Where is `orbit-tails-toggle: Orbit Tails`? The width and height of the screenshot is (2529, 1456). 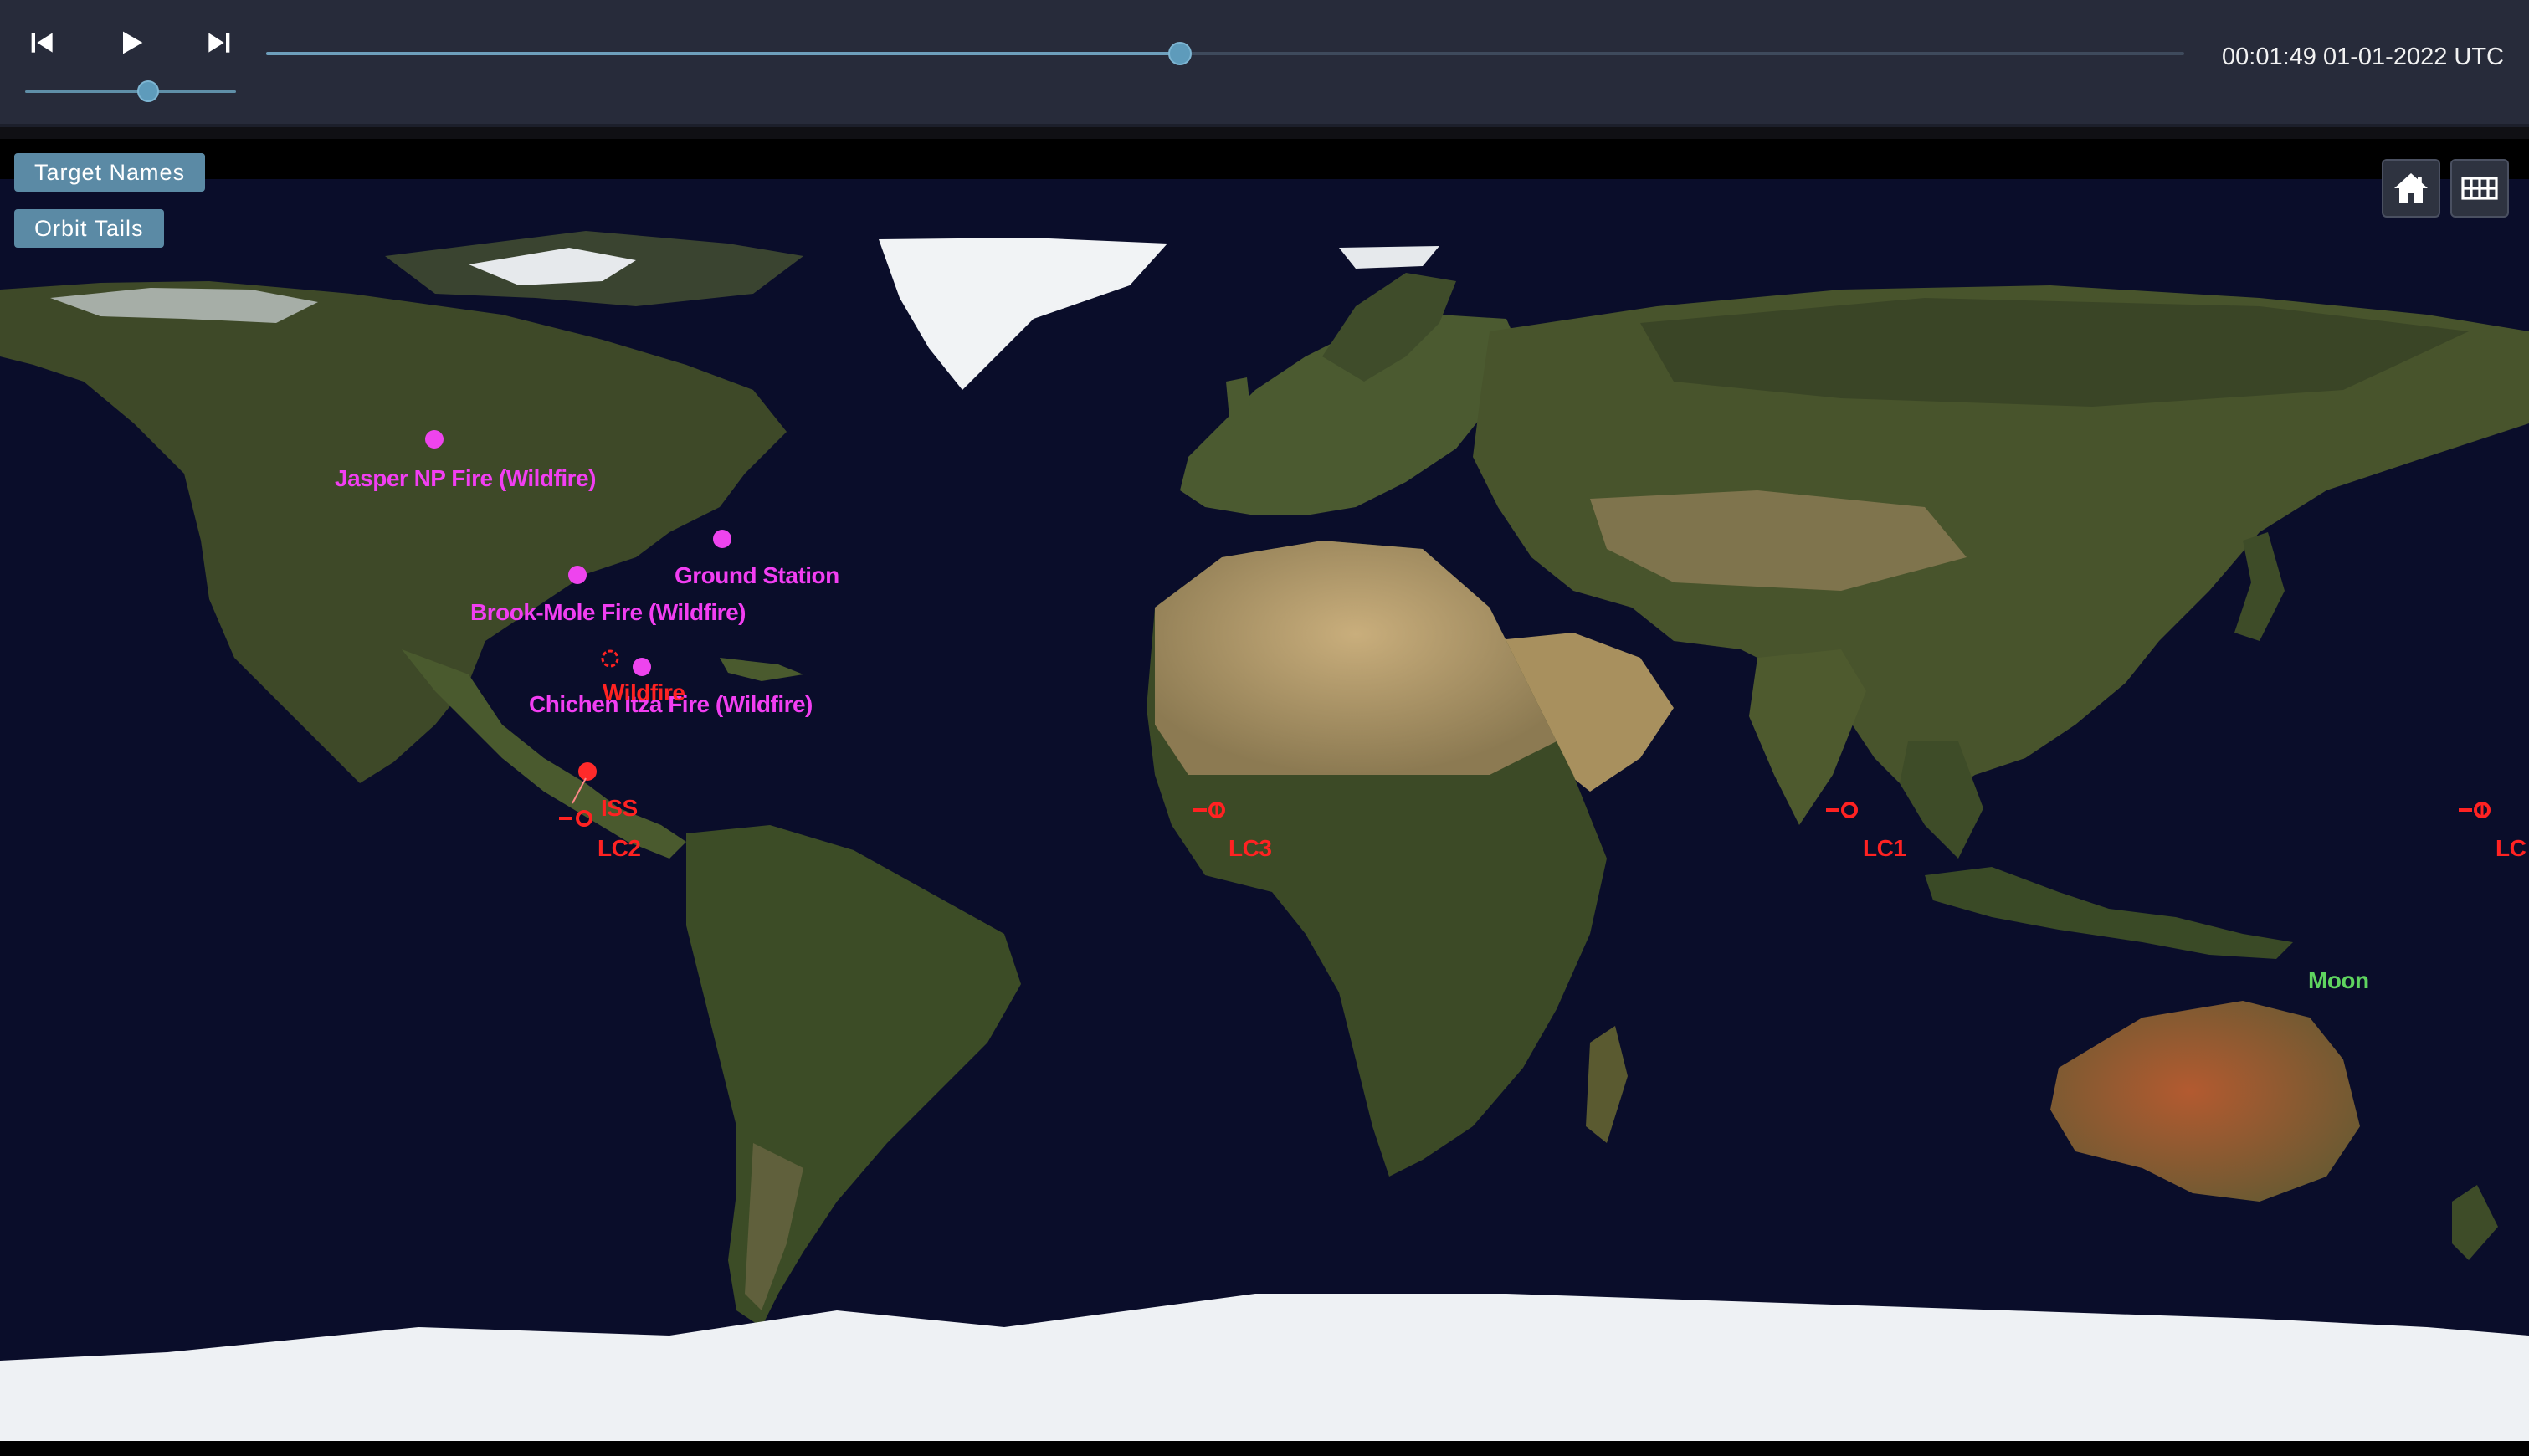 orbit-tails-toggle: Orbit Tails is located at coordinates (89, 229).